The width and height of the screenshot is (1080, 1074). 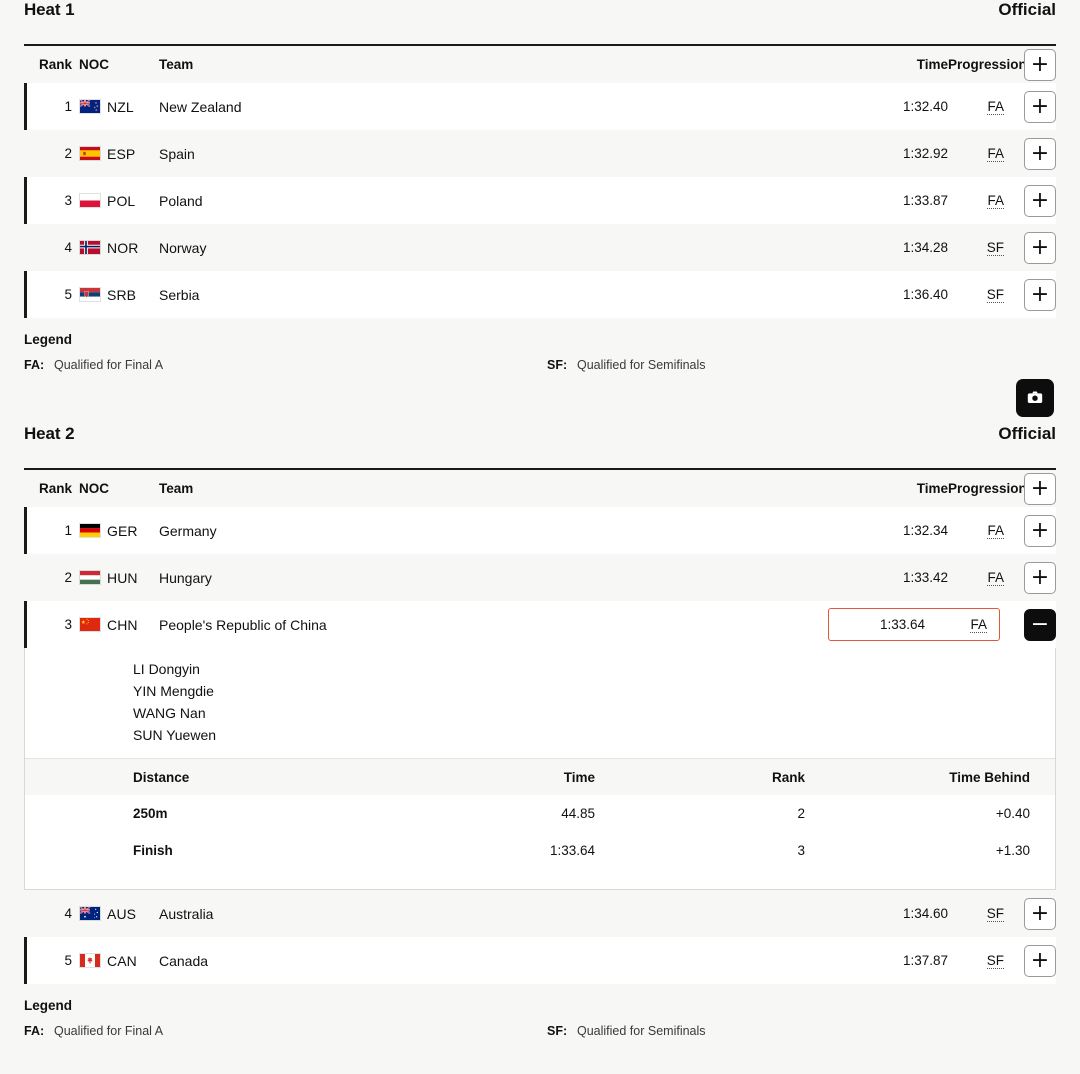 I want to click on row-rank: 5, so click(x=68, y=294).